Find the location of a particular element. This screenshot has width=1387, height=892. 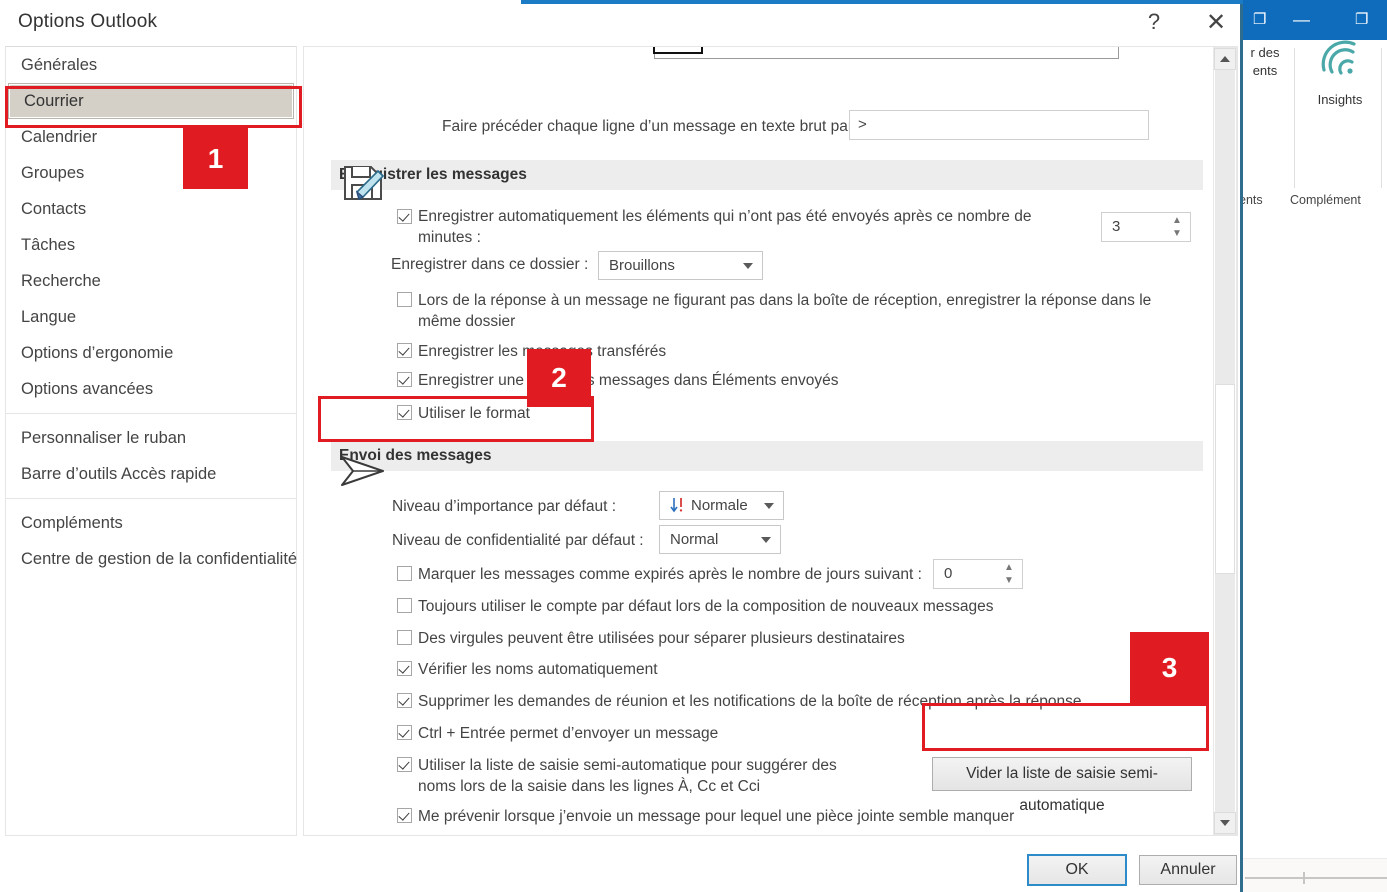

sidebar-item-complements: Compléments is located at coordinates (151, 523).